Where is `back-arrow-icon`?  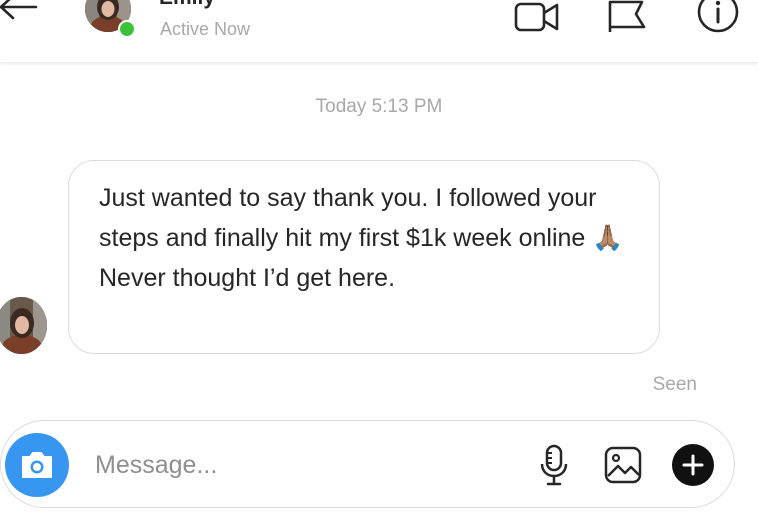
back-arrow-icon is located at coordinates (21, 12).